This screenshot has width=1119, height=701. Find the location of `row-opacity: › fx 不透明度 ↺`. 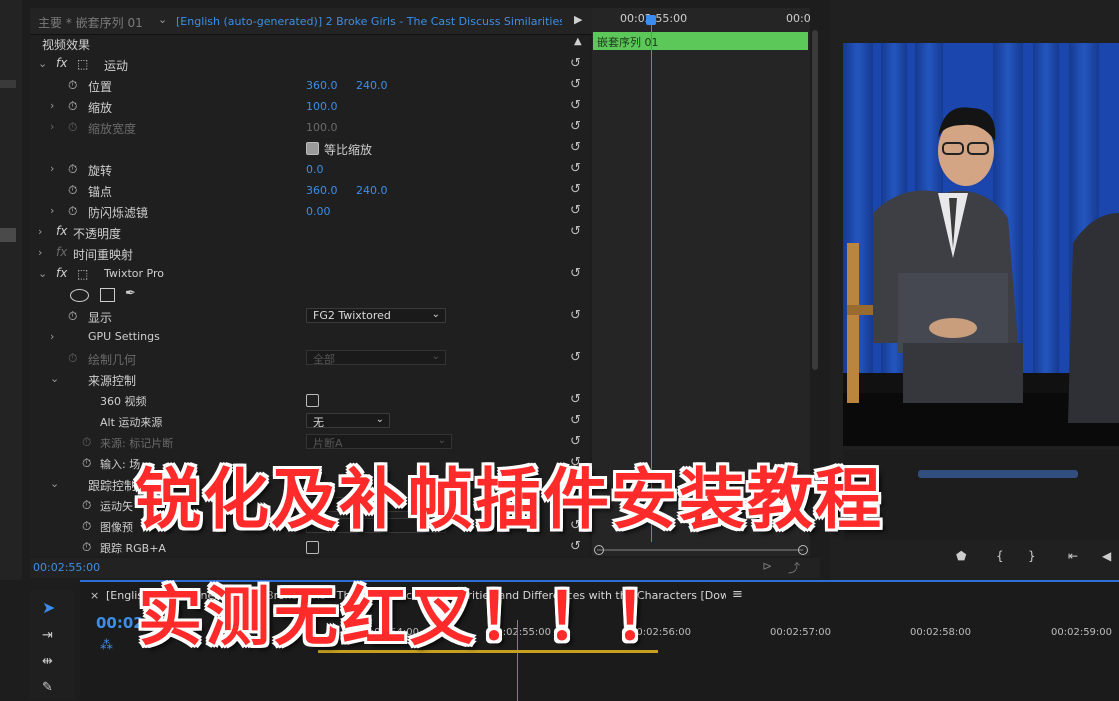

row-opacity: › fx 不透明度 ↺ is located at coordinates (310, 232).